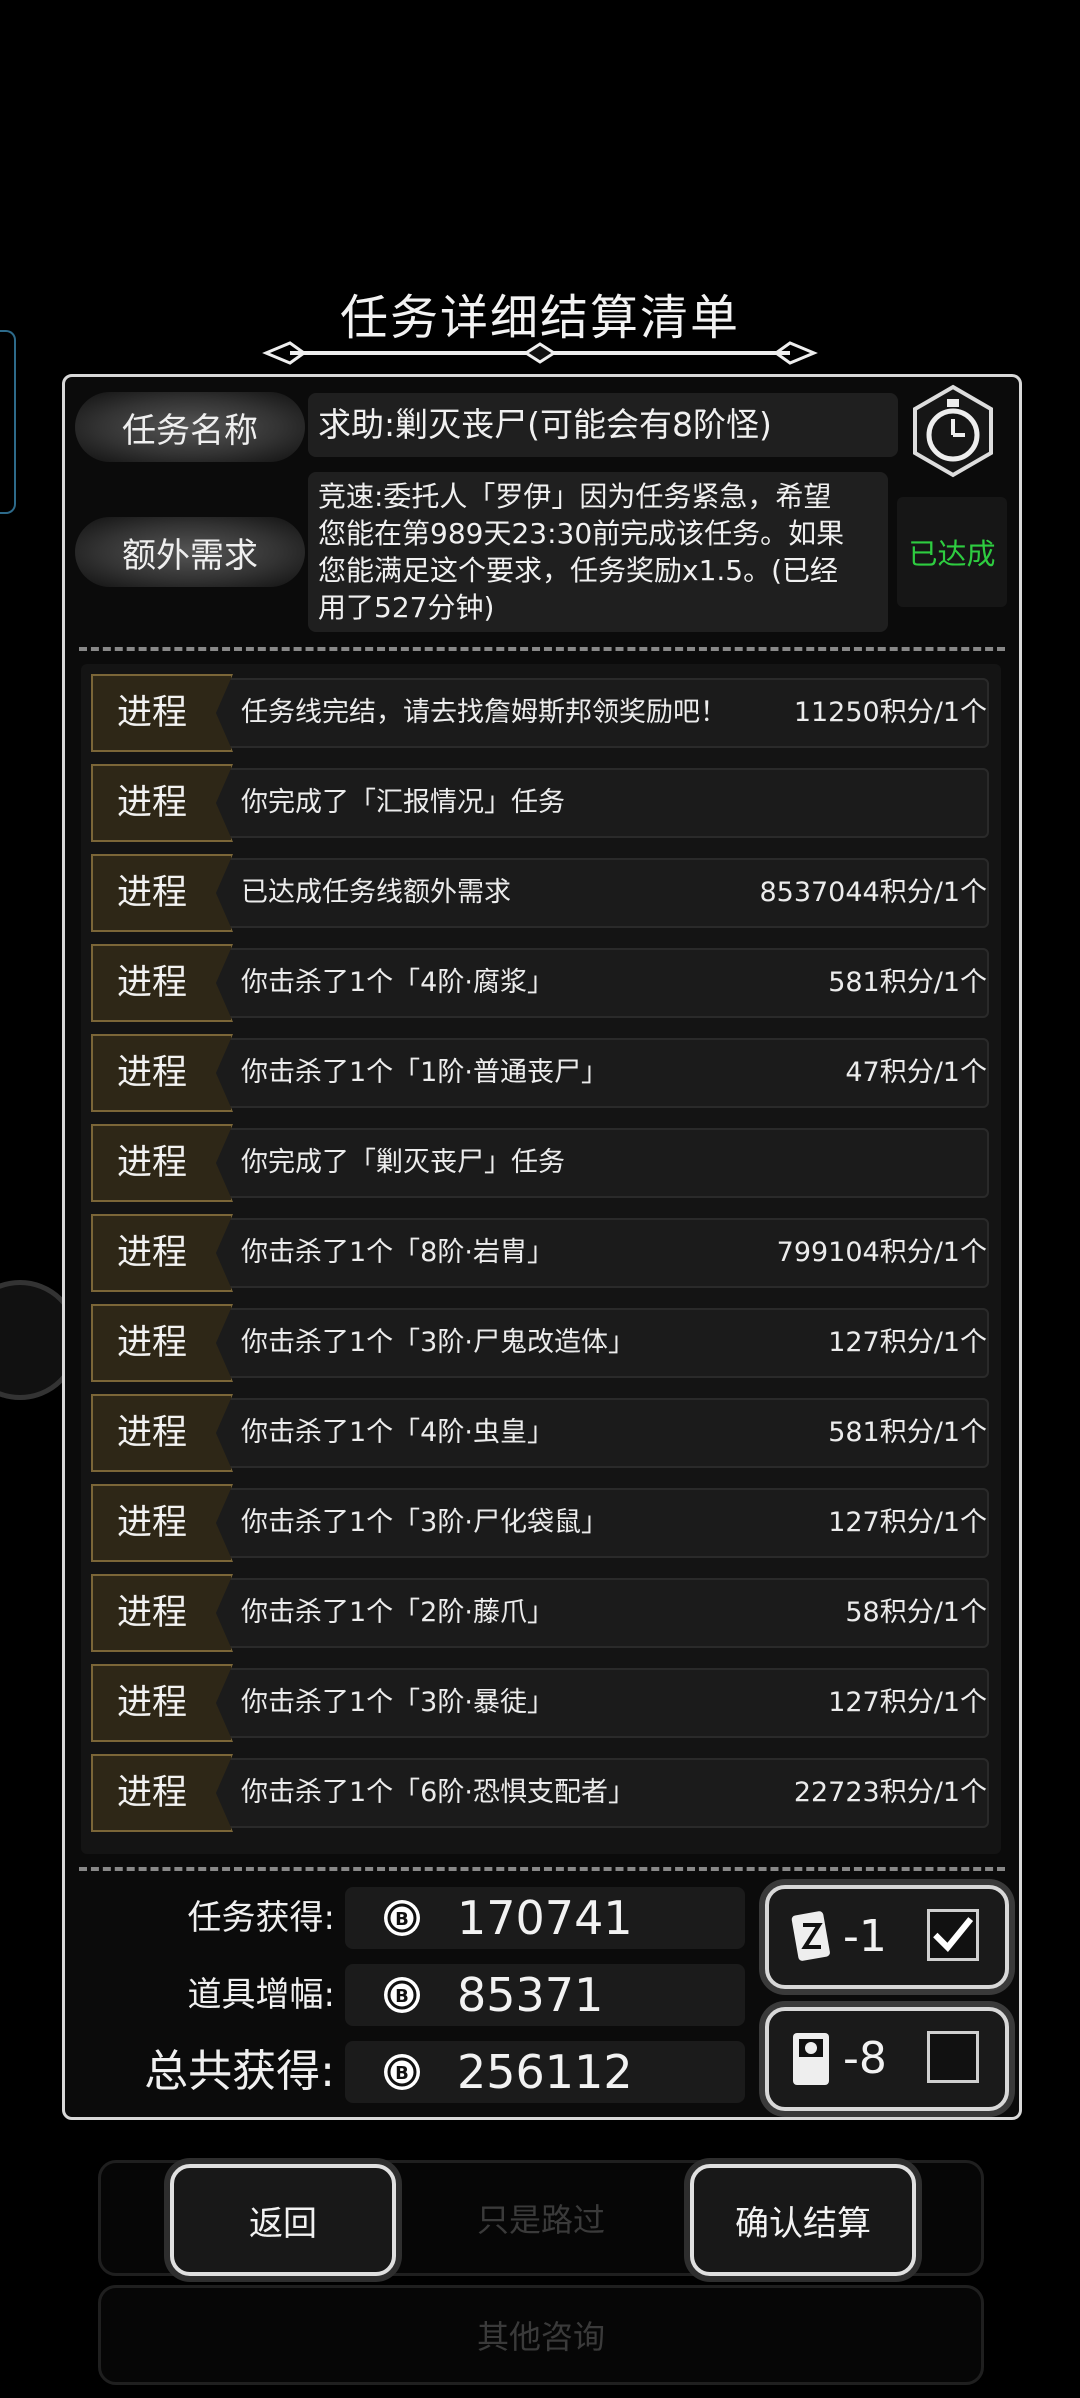 The image size is (1080, 2398). I want to click on item-bonus-box: B 85371, so click(545, 1995).